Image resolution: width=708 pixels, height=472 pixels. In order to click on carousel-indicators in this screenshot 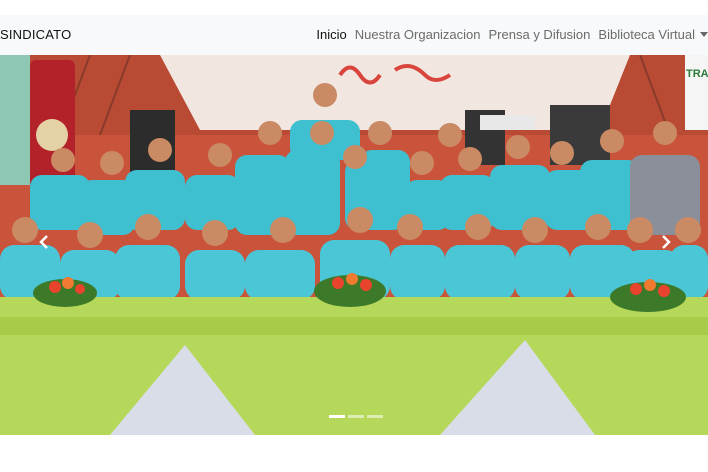, I will do `click(357, 416)`.